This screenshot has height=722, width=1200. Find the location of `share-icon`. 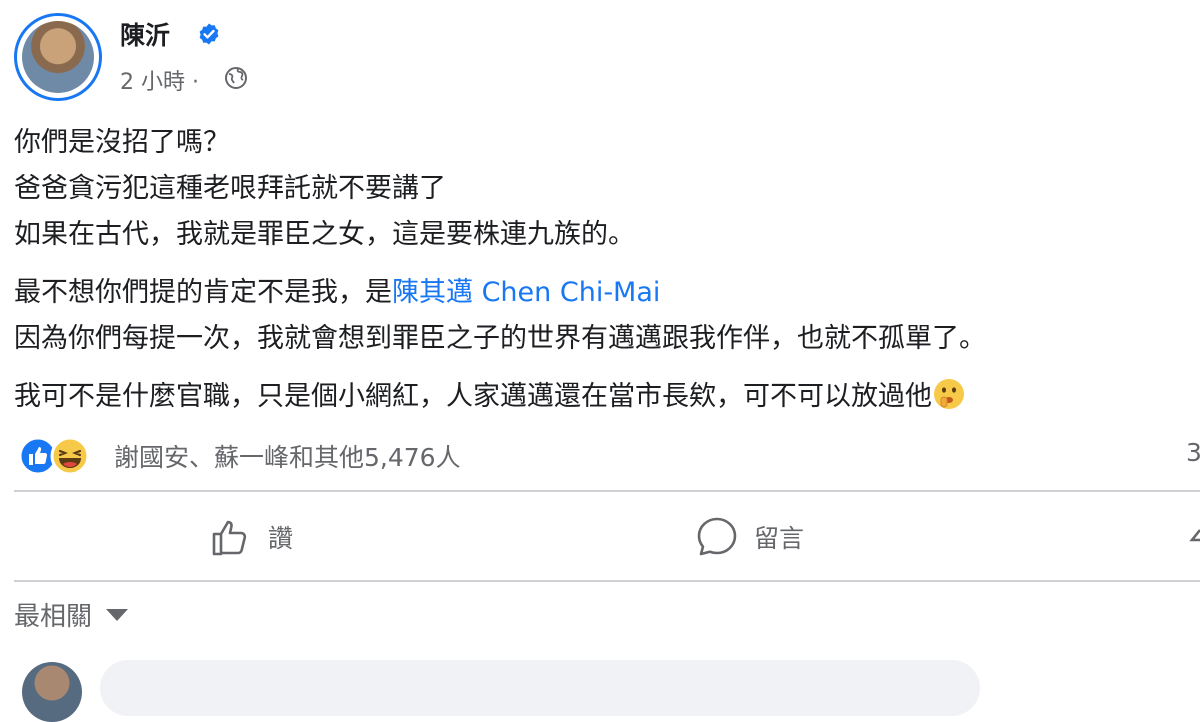

share-icon is located at coordinates (1194, 539).